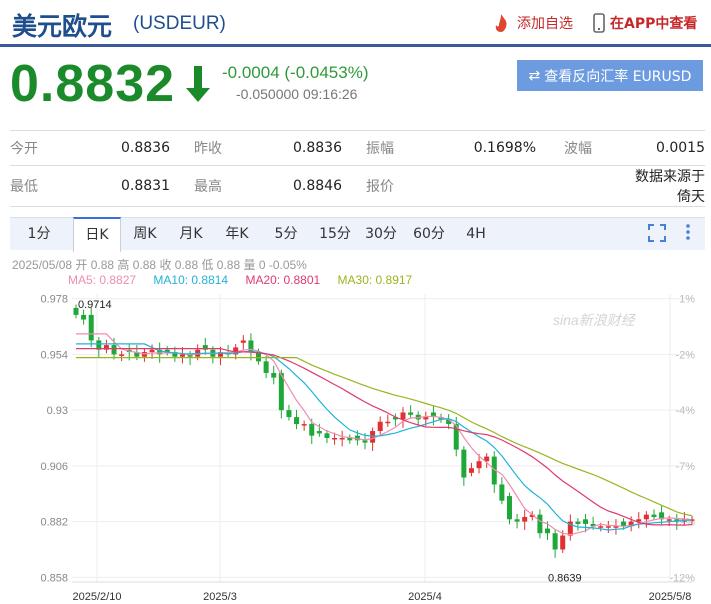 This screenshot has width=711, height=604. Describe the element at coordinates (97, 597) in the screenshot. I see `x-tick-label: 2025/2/10` at that location.